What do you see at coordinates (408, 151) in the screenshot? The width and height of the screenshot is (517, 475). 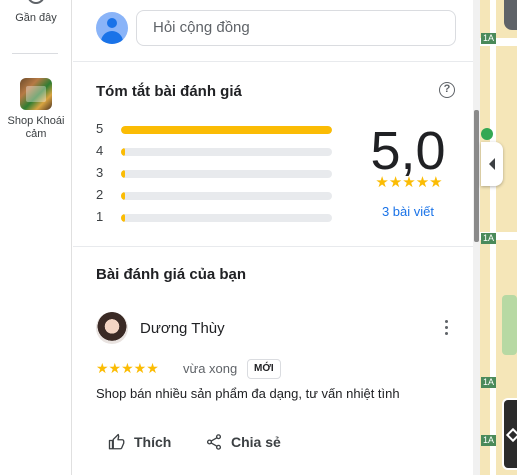 I see `average-score: 5,0` at bounding box center [408, 151].